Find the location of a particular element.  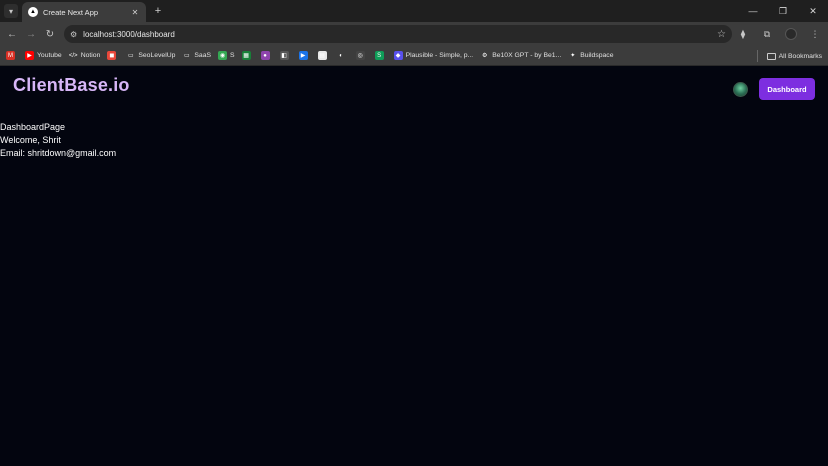

browser-toolbar: ← → ↻ ⚙ localhost:3000/dashboard ☆ ⧫ ⧉ ⋮ is located at coordinates (414, 34).